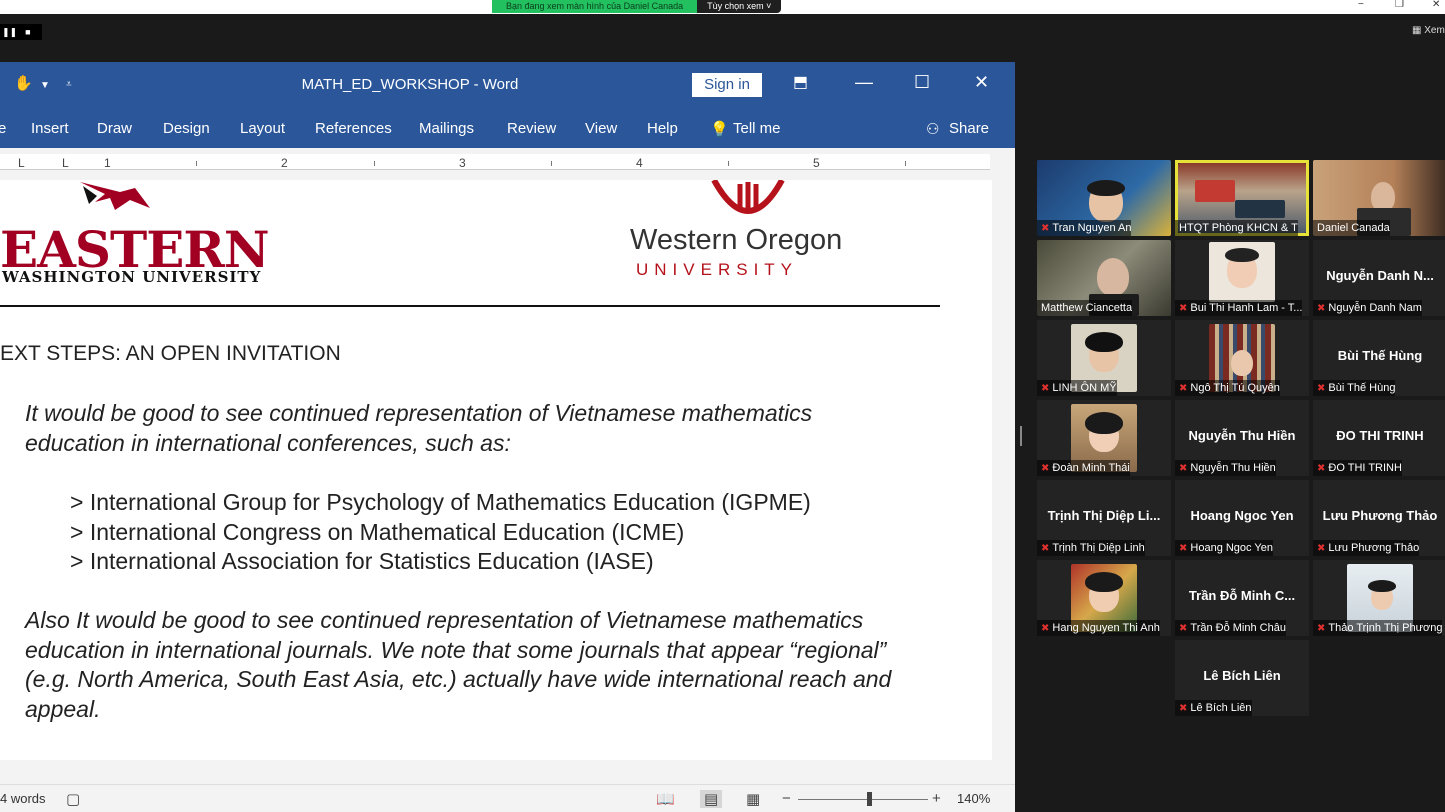 Image resolution: width=1445 pixels, height=812 pixels. I want to click on print-layout-icon: ▤, so click(711, 799).